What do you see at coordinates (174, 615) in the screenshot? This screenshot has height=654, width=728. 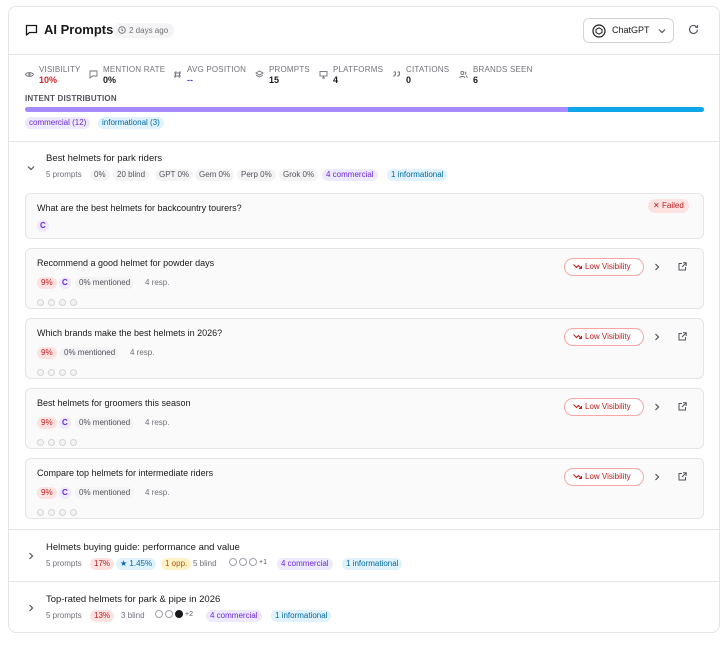 I see `platform-icons: +2` at bounding box center [174, 615].